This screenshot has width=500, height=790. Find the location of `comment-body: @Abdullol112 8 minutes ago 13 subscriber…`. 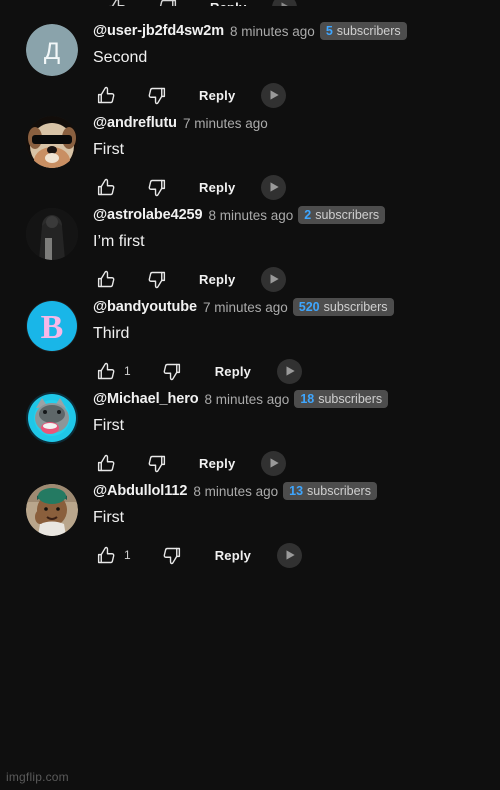

comment-body: @Abdullol112 8 minutes ago 13 subscriber… is located at coordinates (284, 524).